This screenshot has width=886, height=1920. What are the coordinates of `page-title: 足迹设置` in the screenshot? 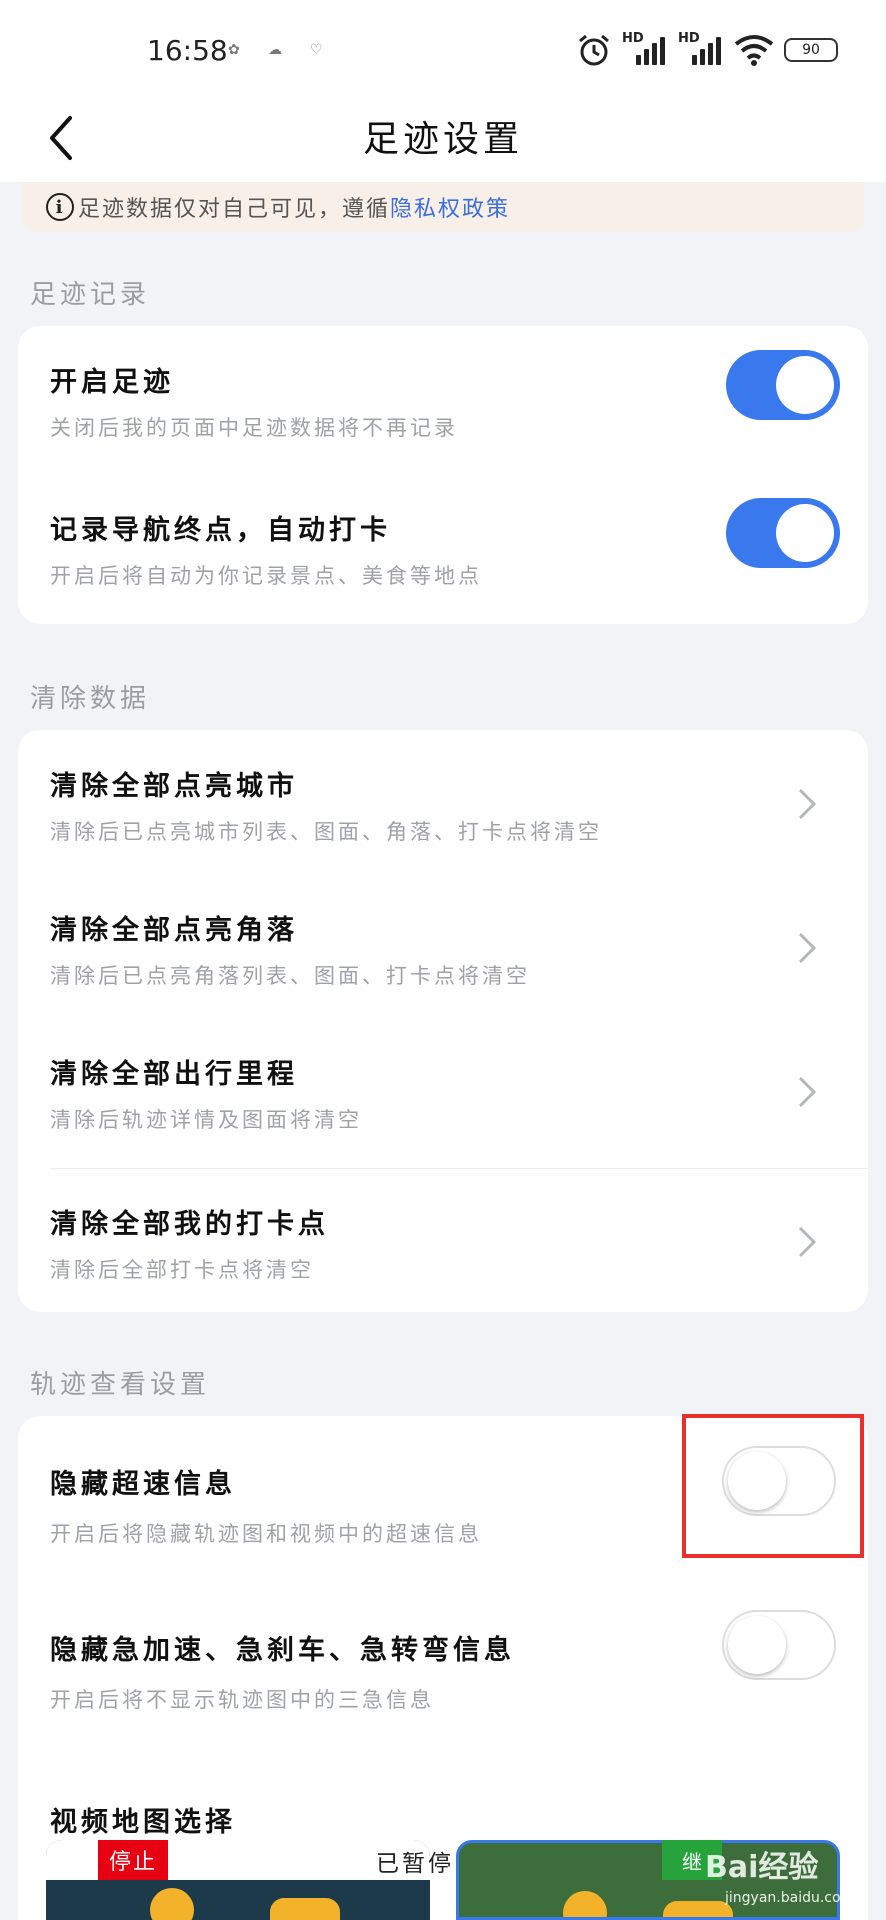 It's located at (442, 139).